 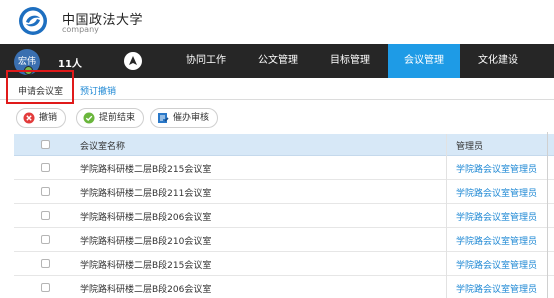 What do you see at coordinates (80, 29) in the screenshot?
I see `brand-subtitle: company` at bounding box center [80, 29].